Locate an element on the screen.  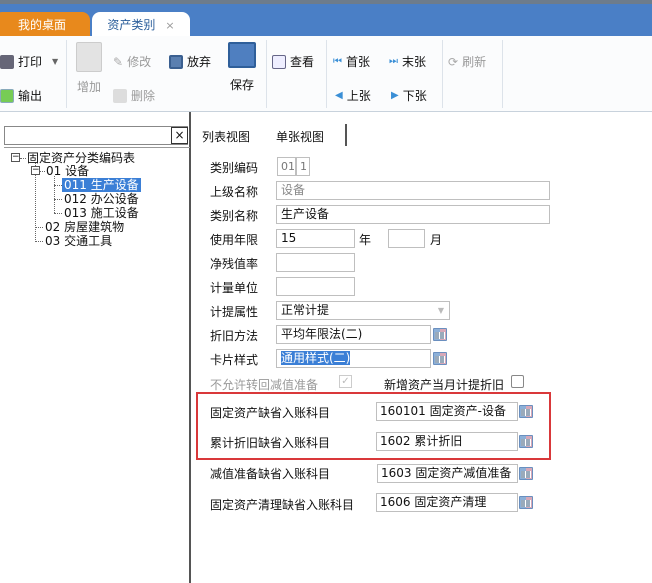
chevron-down-icon: ▼ is located at coordinates (440, 310).